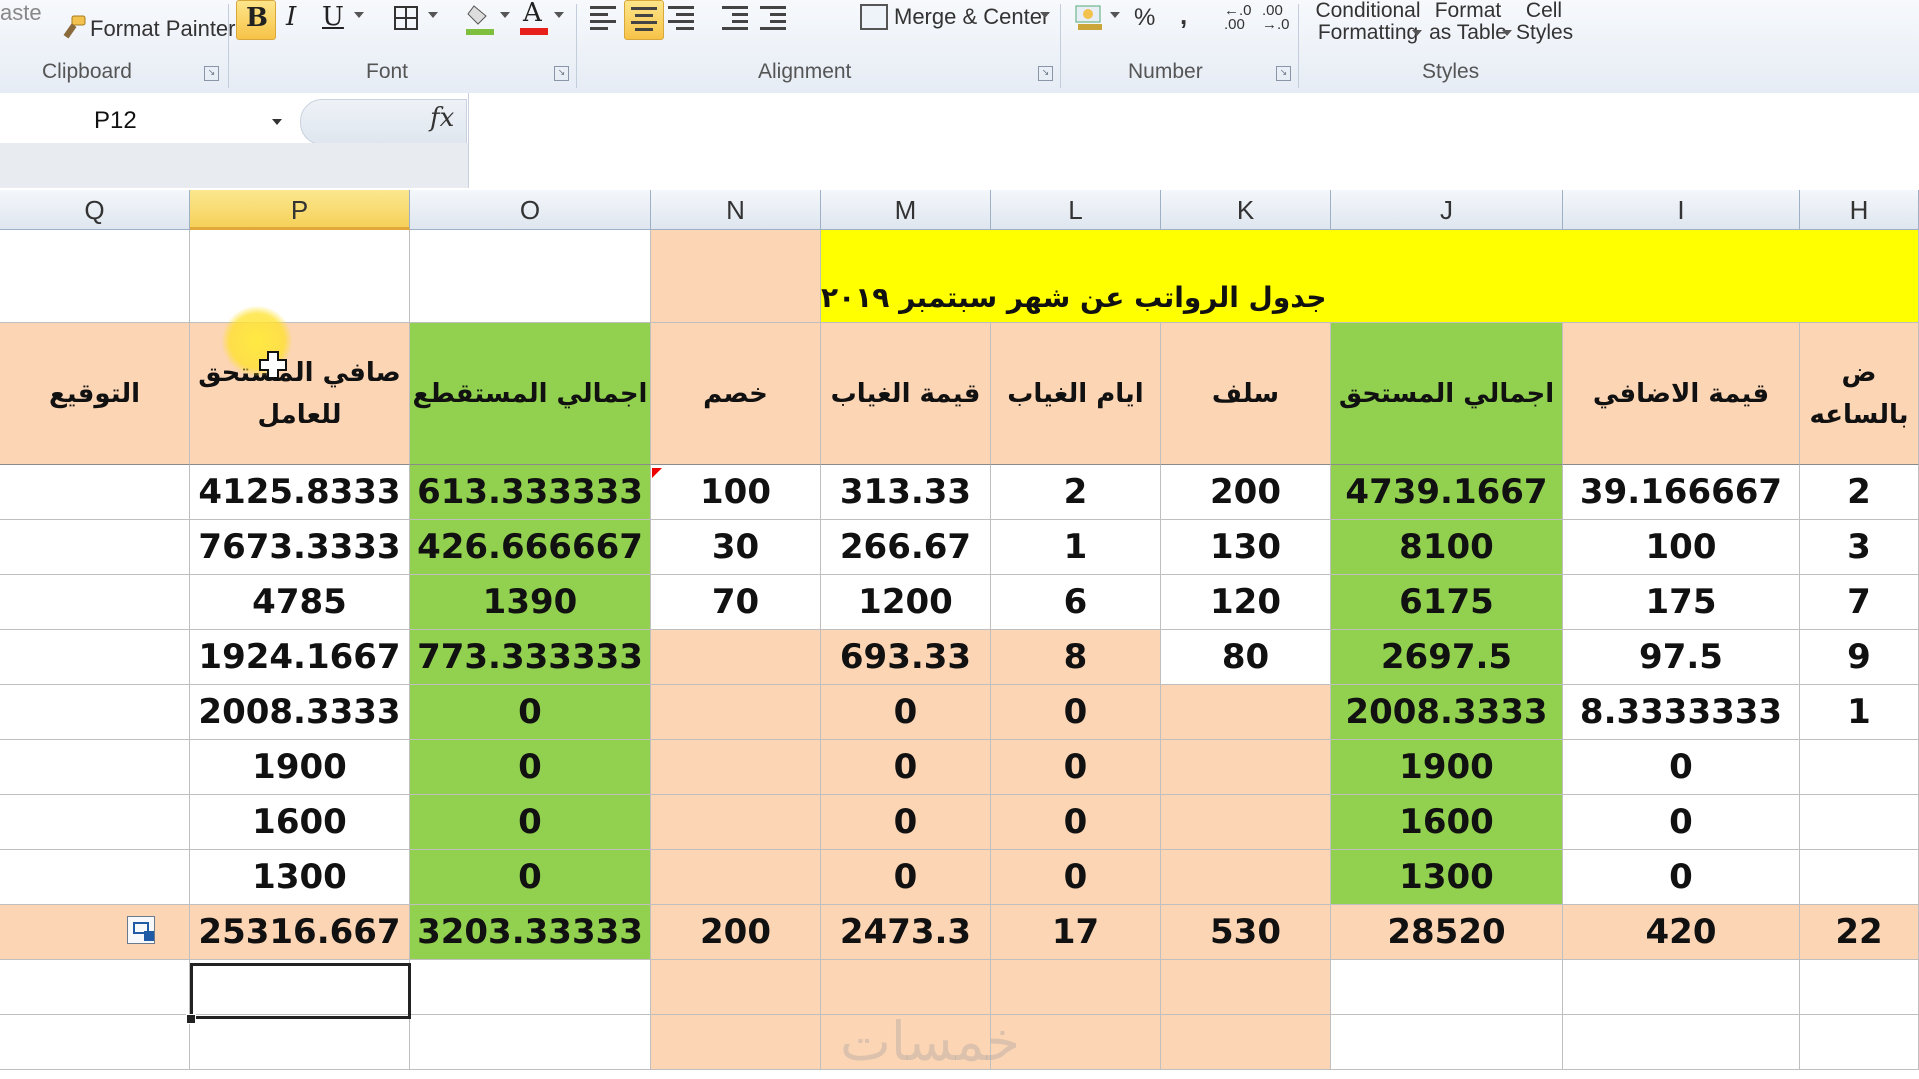 The height and width of the screenshot is (1079, 1919). What do you see at coordinates (530, 932) in the screenshot?
I see `total-cell-o: 3203.33333` at bounding box center [530, 932].